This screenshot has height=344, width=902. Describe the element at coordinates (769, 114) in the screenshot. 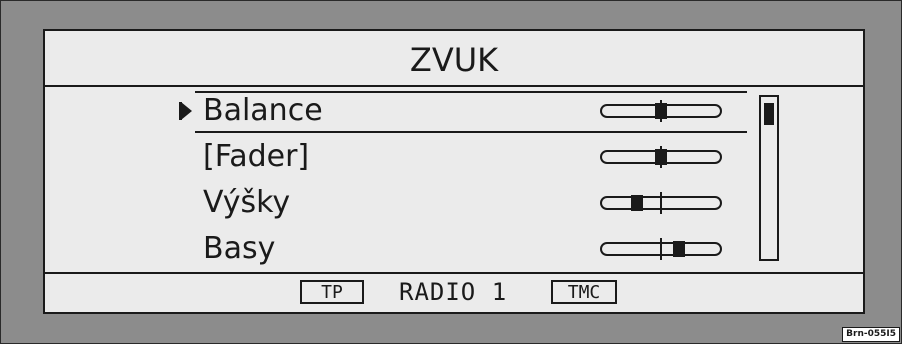

I see `scrollbar-thumb` at that location.